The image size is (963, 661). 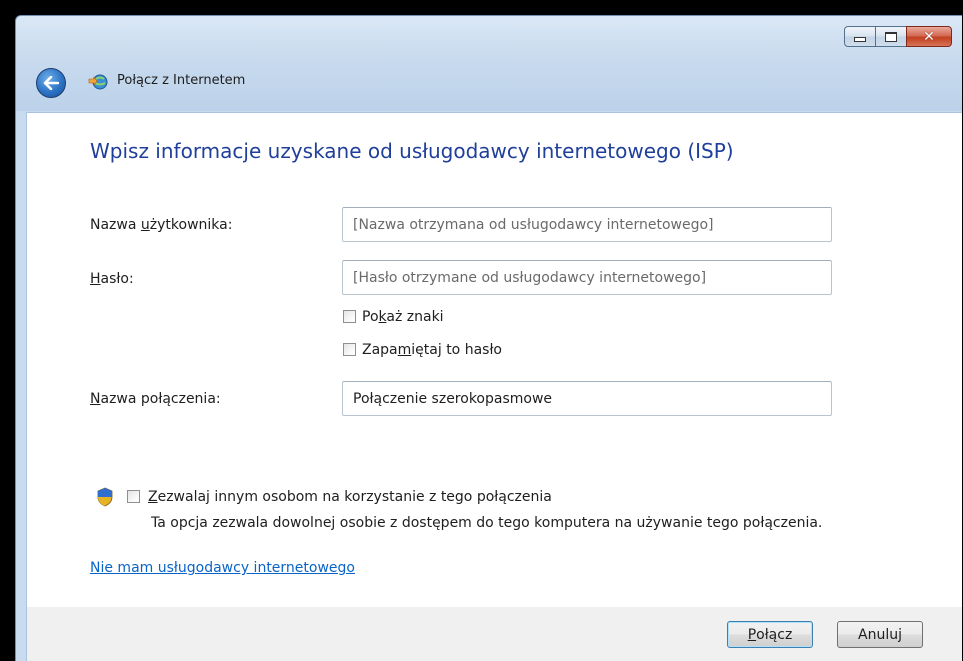 I want to click on back-button, so click(x=51, y=83).